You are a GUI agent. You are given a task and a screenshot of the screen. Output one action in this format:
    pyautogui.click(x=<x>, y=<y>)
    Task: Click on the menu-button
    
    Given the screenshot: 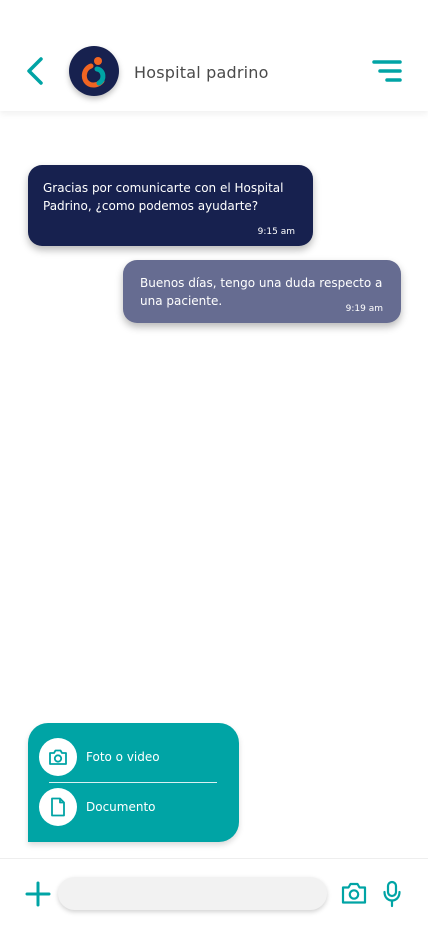 What is the action you would take?
    pyautogui.click(x=387, y=71)
    